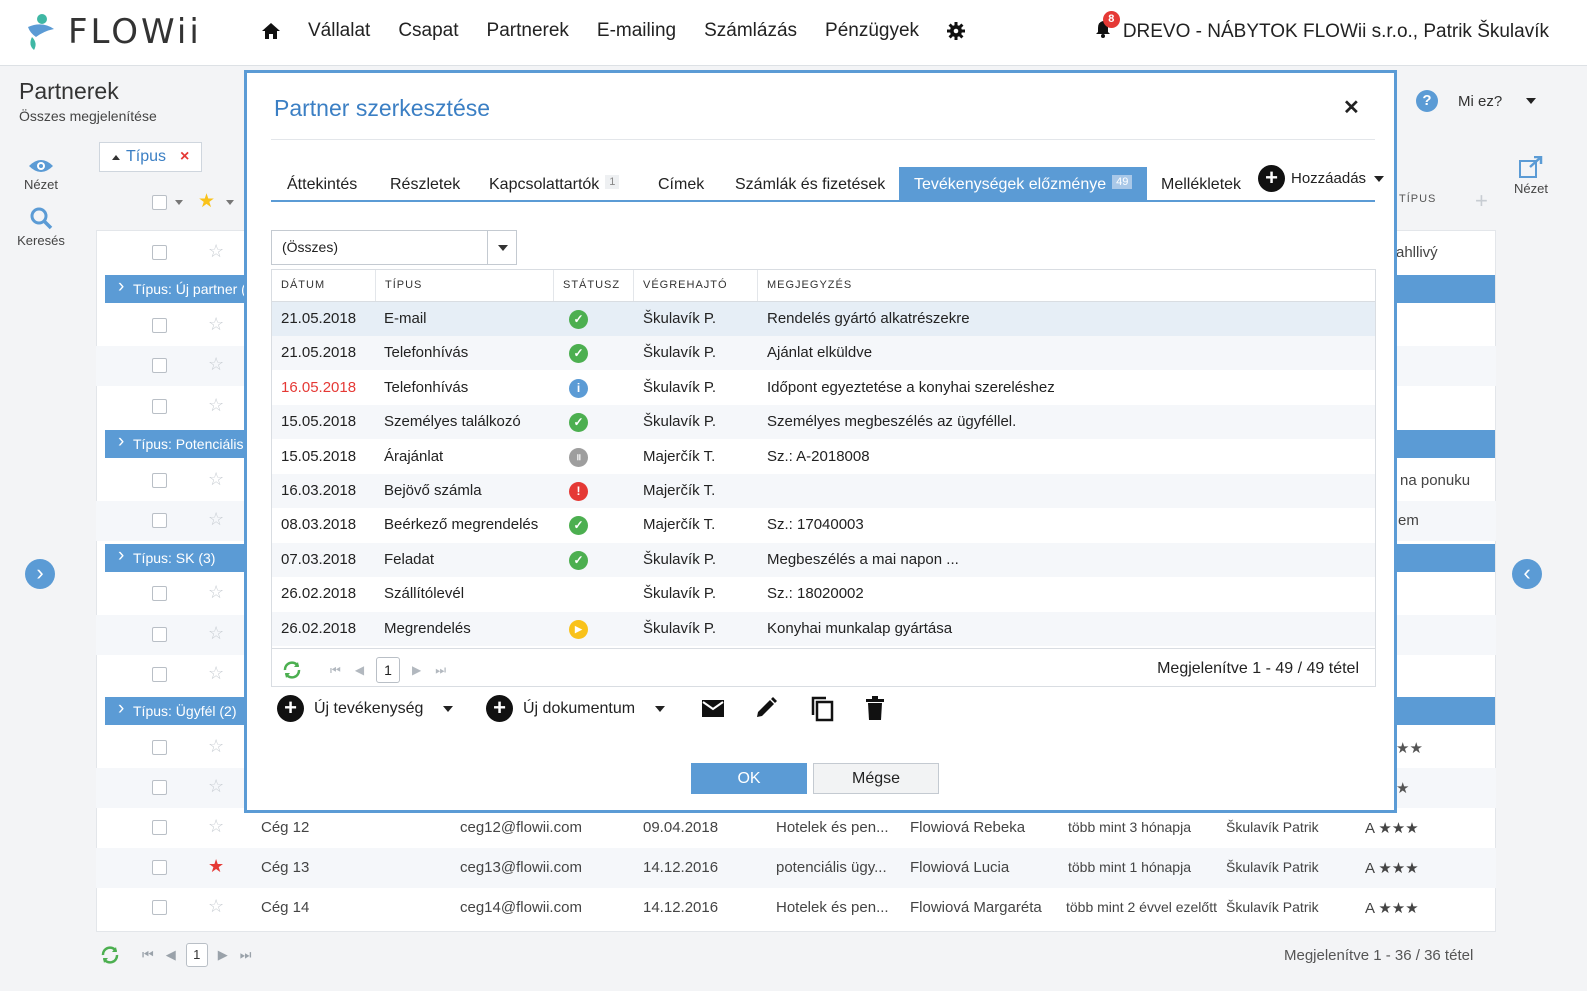 This screenshot has height=991, width=1587. Describe the element at coordinates (271, 31) in the screenshot. I see `home-icon` at that location.